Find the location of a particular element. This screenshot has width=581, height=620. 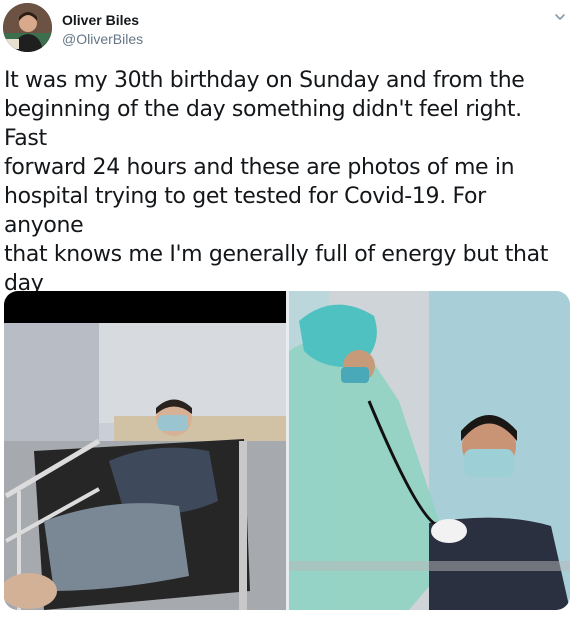

author-info: Oliver Biles @OliverBiles is located at coordinates (102, 29).